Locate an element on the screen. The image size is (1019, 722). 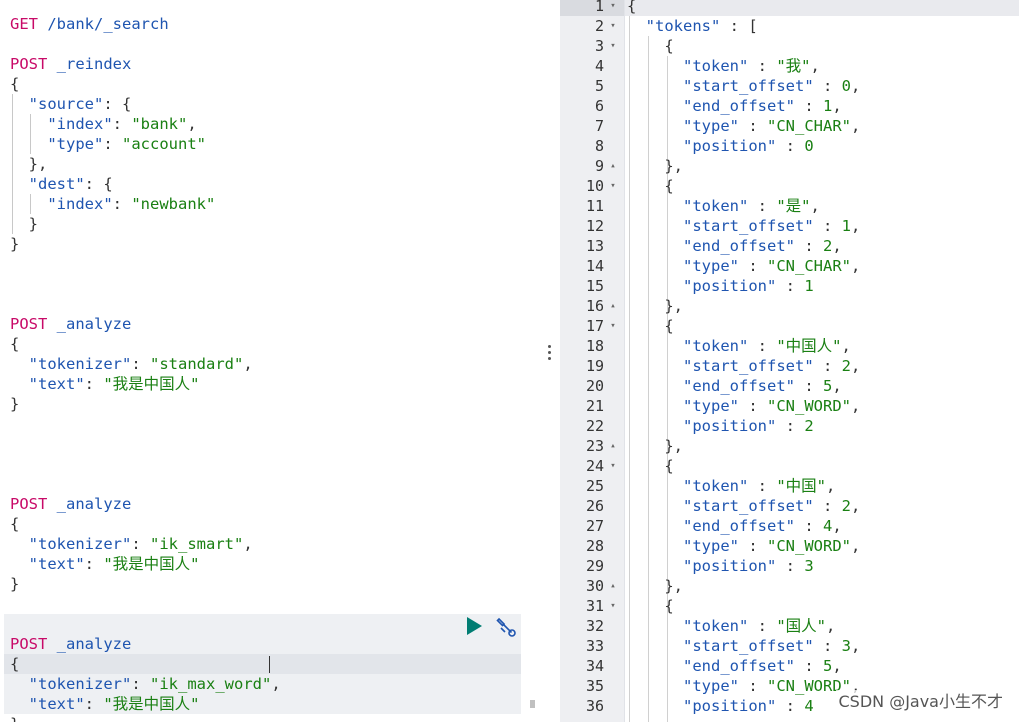
code-line: "tokenizer": "ik_smart", is located at coordinates (131, 544).